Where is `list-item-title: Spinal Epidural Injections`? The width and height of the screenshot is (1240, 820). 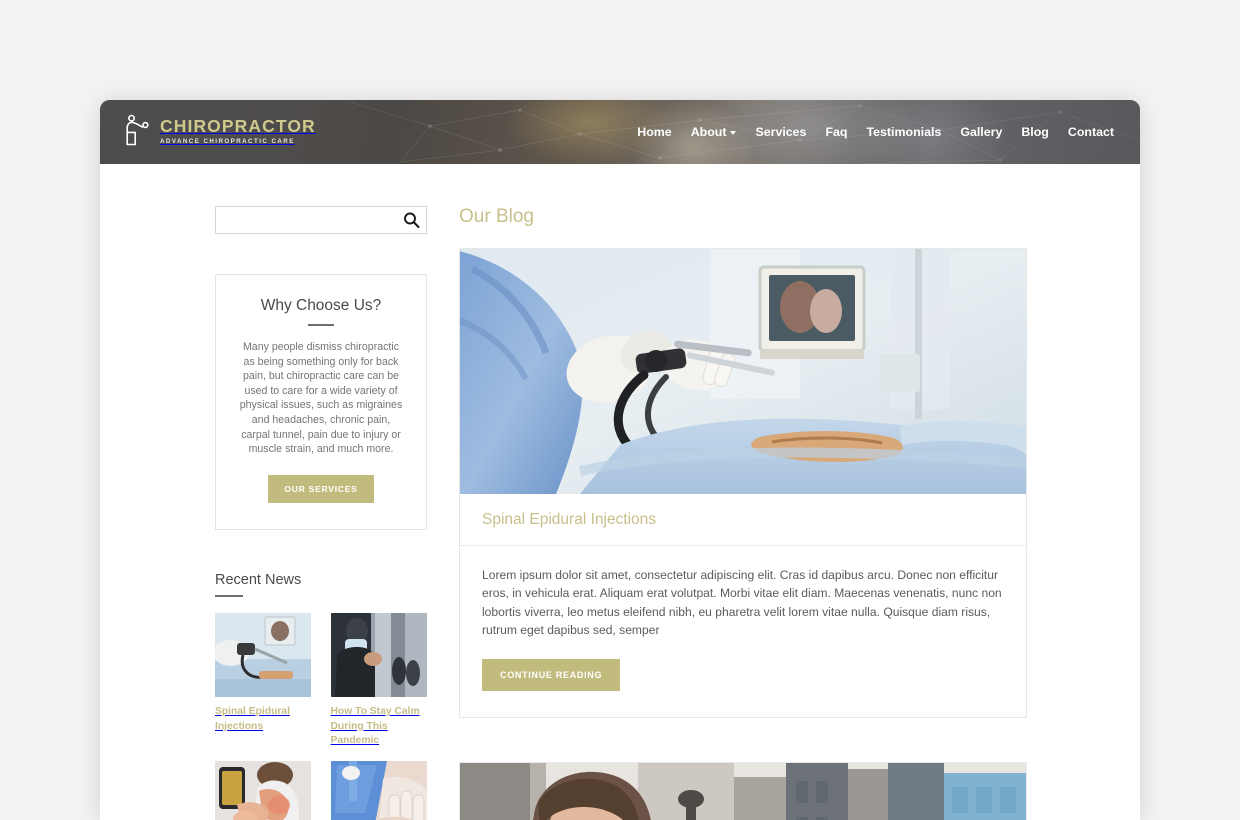
list-item-title: Spinal Epidural Injections is located at coordinates (252, 719).